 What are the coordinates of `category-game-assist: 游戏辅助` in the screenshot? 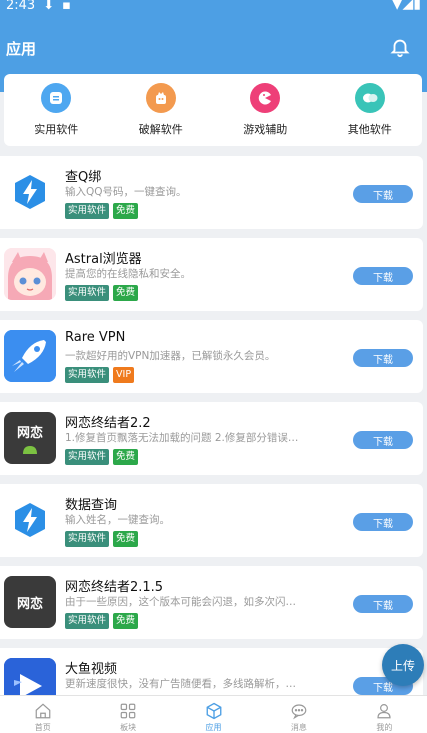 It's located at (265, 110).